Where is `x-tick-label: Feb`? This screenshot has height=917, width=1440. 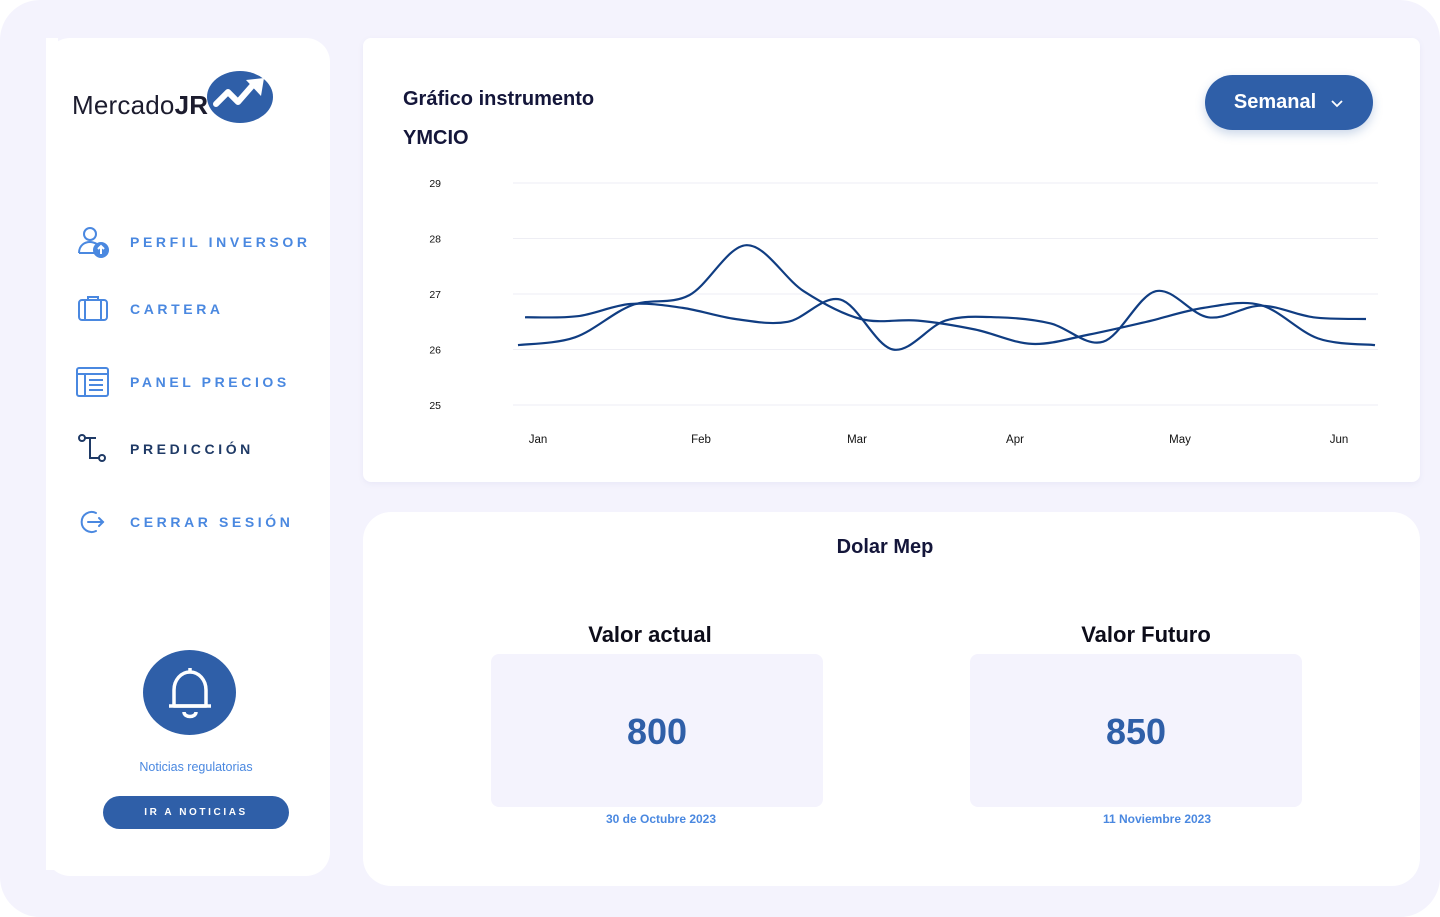
x-tick-label: Feb is located at coordinates (701, 440).